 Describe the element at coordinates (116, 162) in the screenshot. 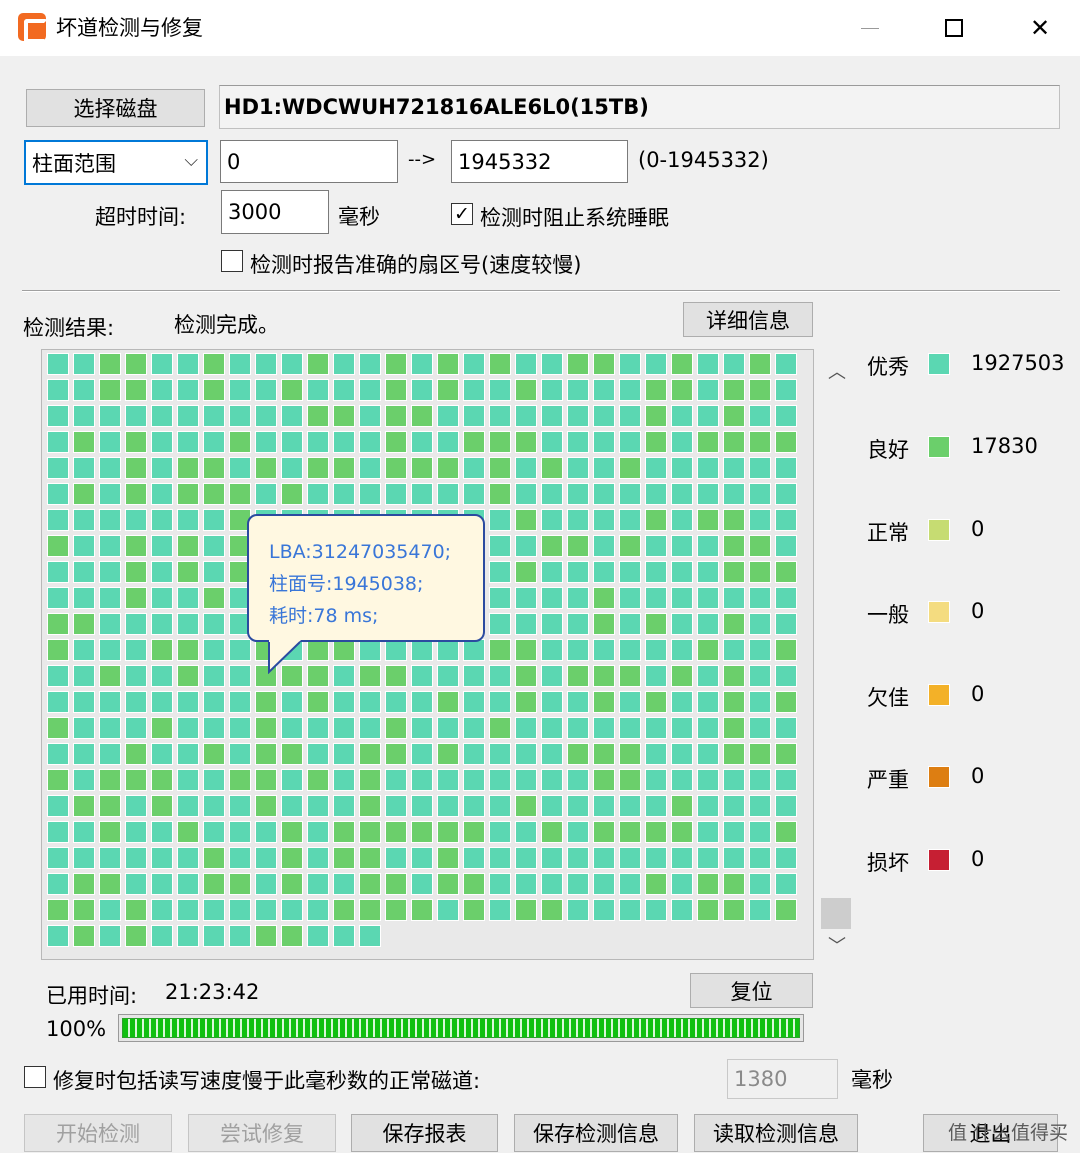

I see `range-mode-select: 柱面范围 ⌵` at that location.